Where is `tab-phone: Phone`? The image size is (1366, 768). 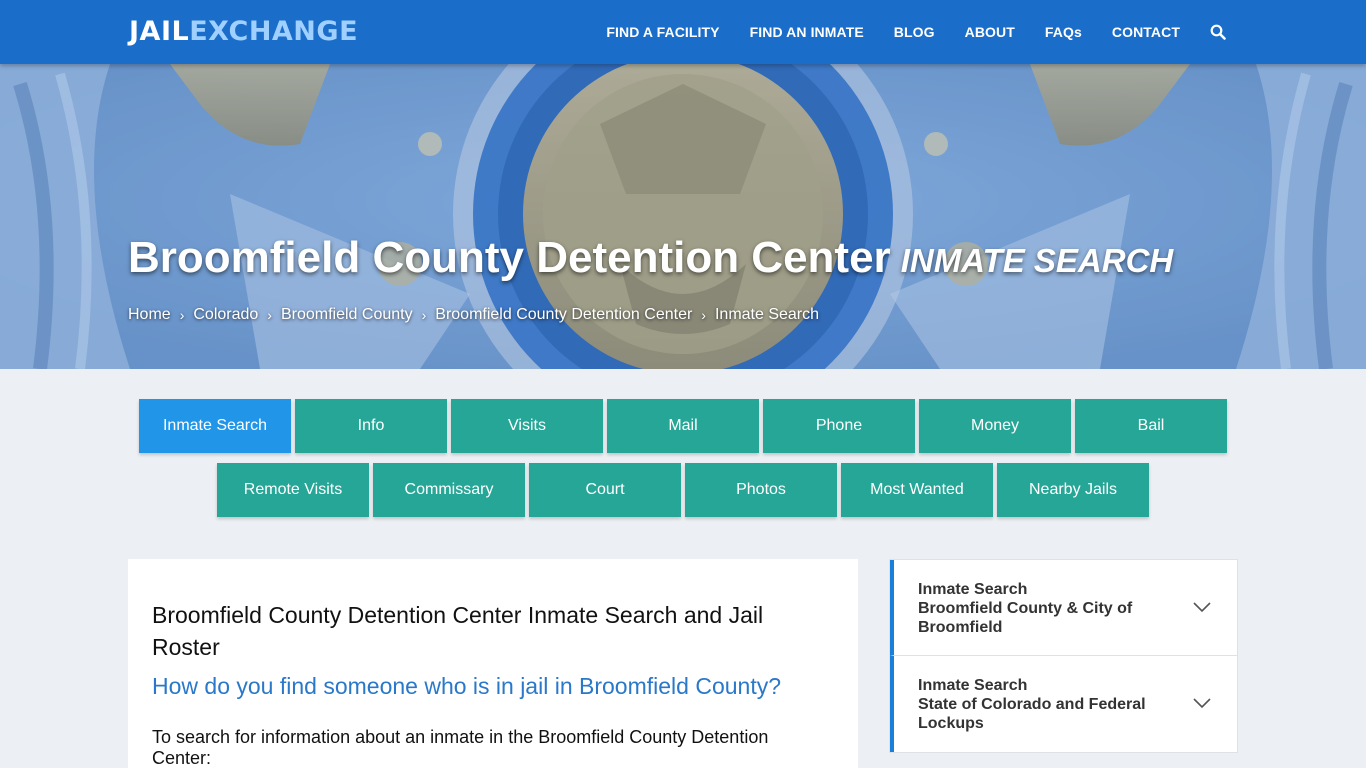 tab-phone: Phone is located at coordinates (839, 426).